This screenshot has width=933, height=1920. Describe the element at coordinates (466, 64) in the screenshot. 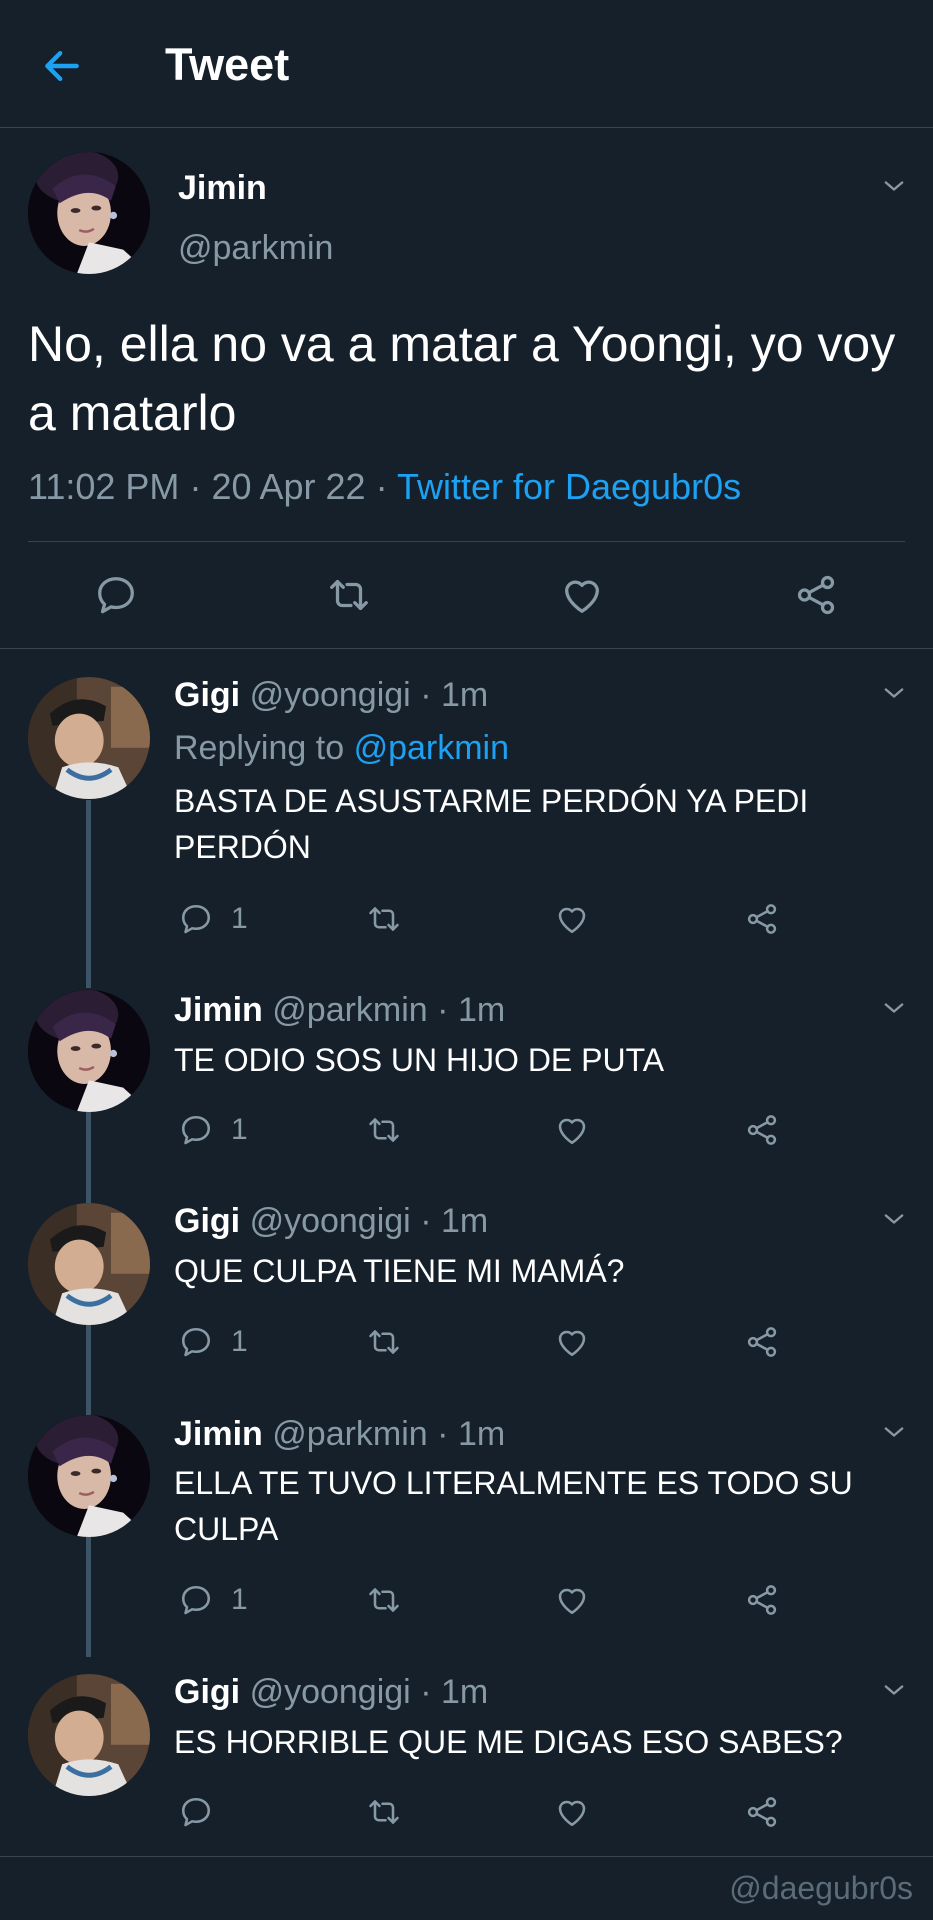

I see `top-bar: Tweet` at that location.